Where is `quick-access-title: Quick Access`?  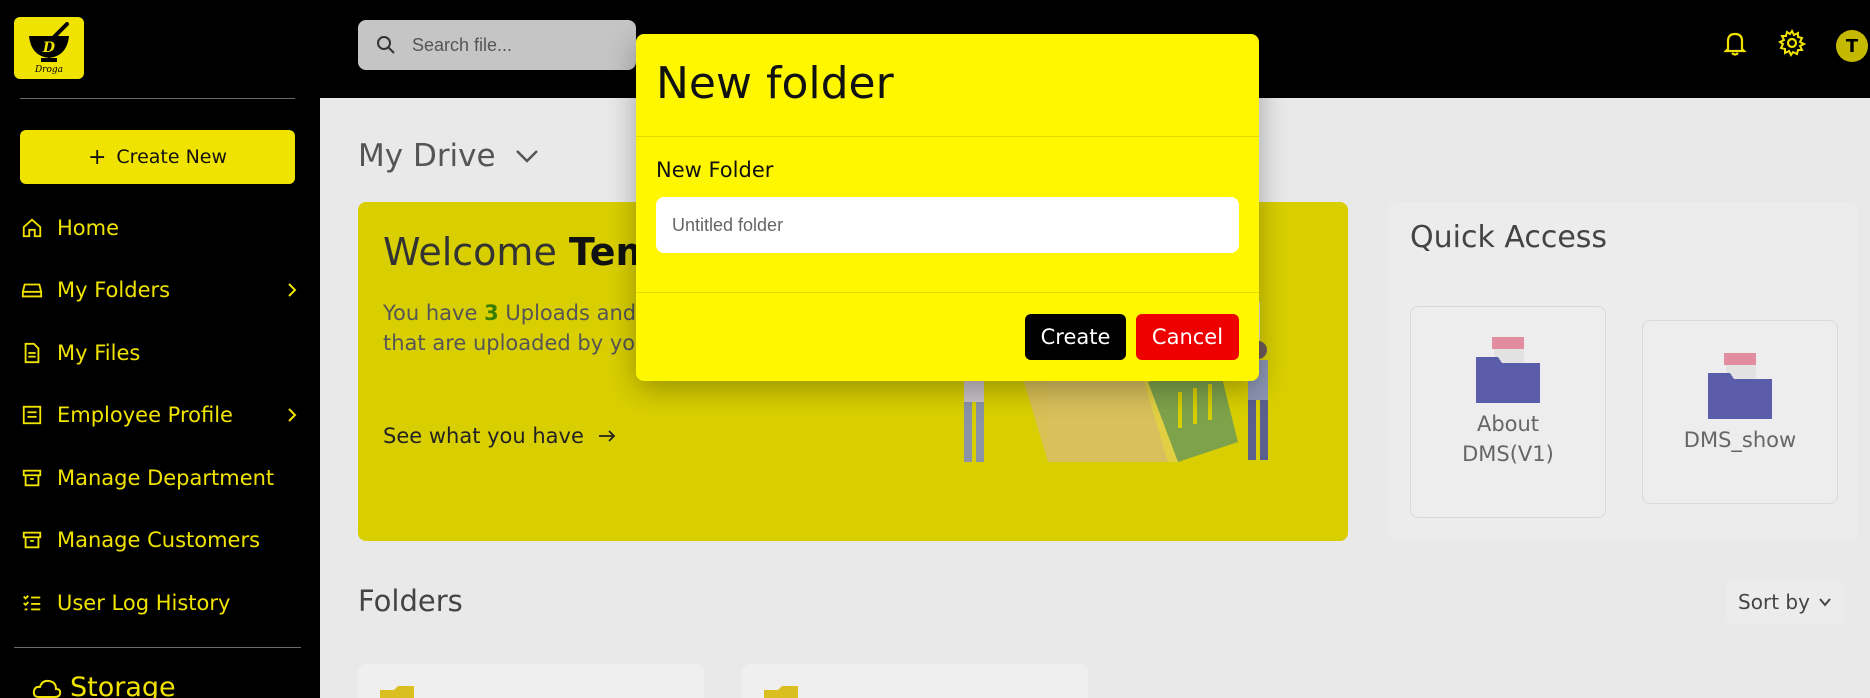
quick-access-title: Quick Access is located at coordinates (1509, 237).